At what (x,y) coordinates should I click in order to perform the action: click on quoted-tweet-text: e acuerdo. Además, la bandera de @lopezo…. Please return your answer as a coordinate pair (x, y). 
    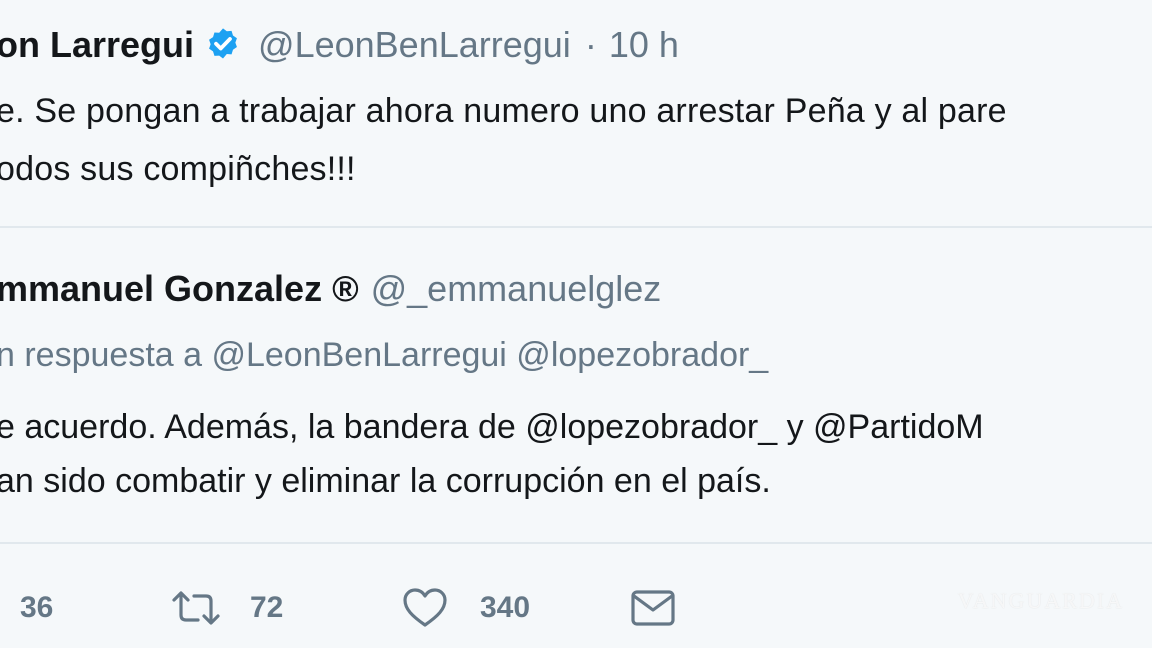
    Looking at the image, I should click on (492, 454).